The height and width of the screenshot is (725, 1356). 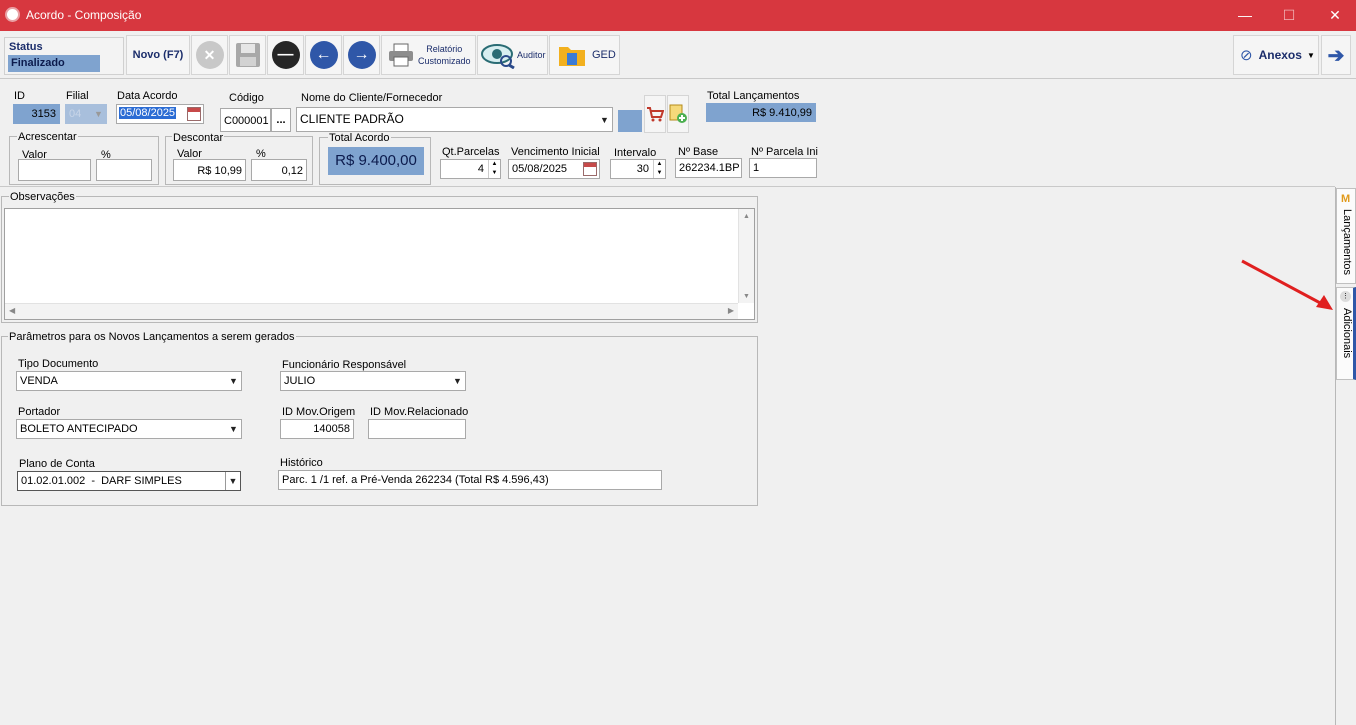 What do you see at coordinates (419, 412) in the screenshot?
I see `id-mov-relacionado-label: ID Mov.Relacionado` at bounding box center [419, 412].